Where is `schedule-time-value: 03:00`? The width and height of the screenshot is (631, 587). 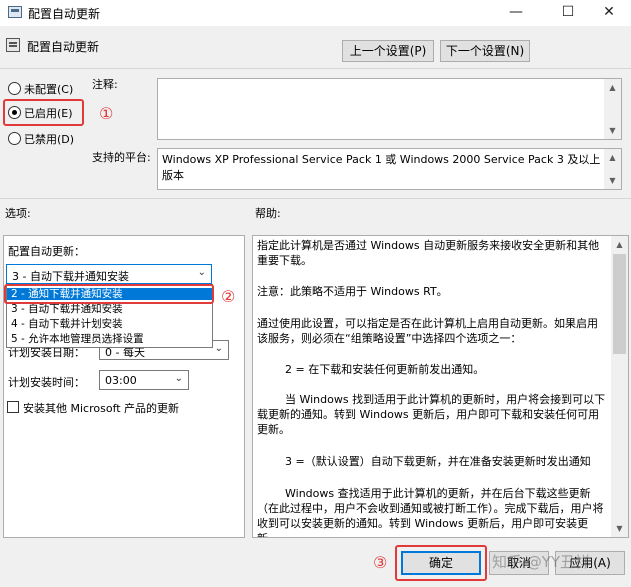
schedule-time-value: 03:00 is located at coordinates (121, 380).